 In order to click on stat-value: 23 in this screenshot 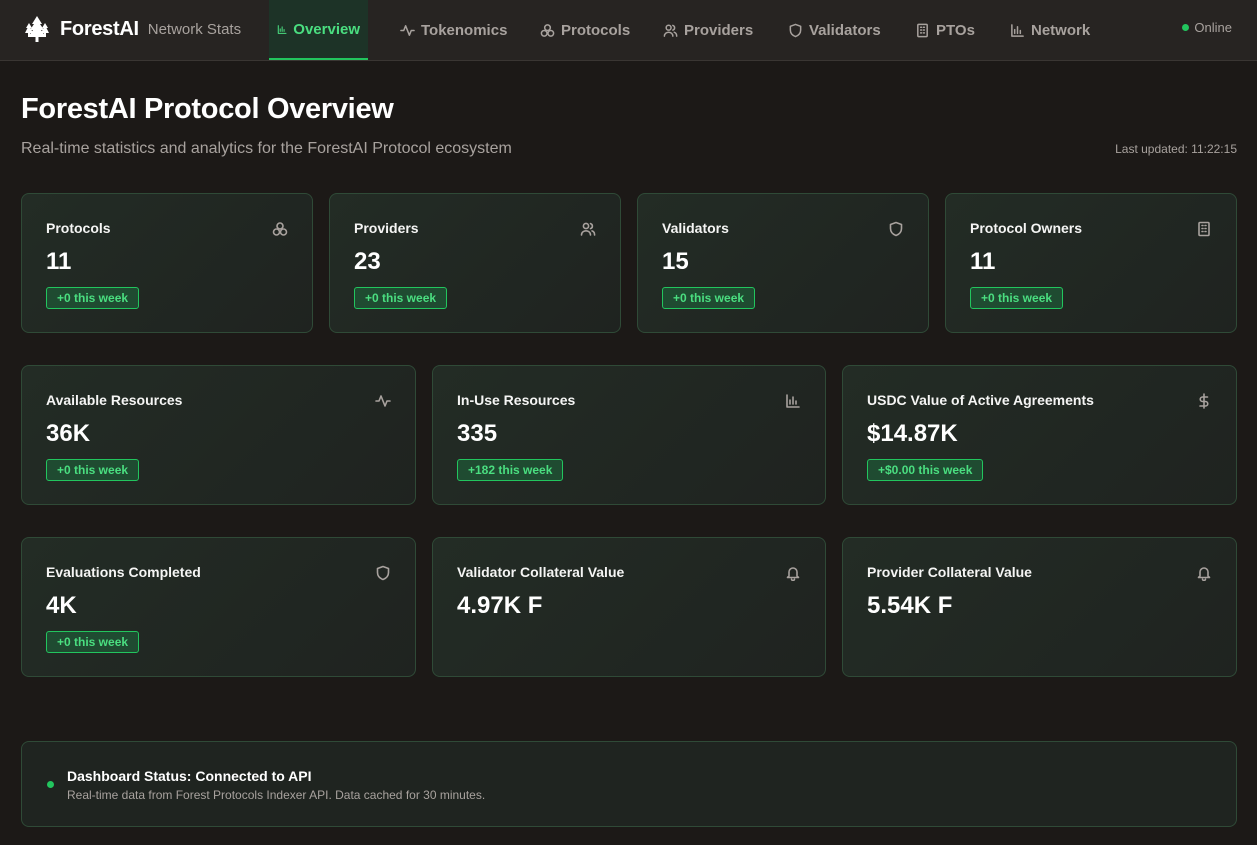, I will do `click(367, 261)`.